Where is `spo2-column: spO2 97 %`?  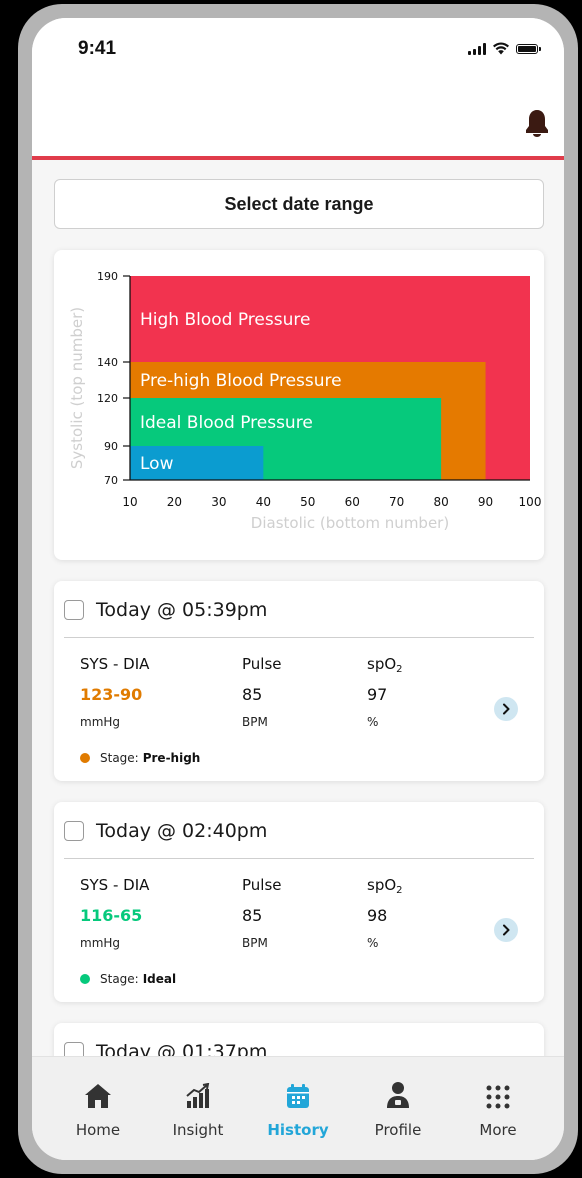 spo2-column: spO2 97 % is located at coordinates (385, 692).